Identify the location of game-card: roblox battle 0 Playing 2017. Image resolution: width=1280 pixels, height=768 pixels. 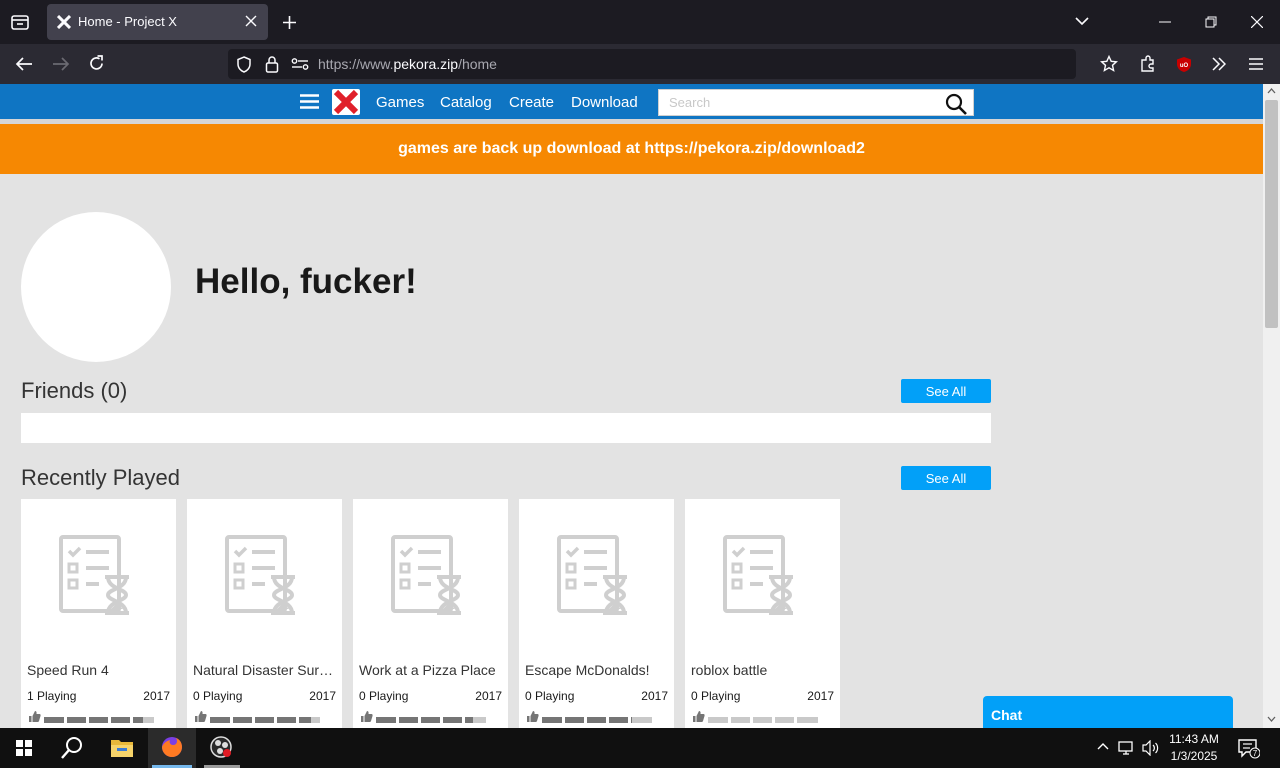
(762, 613).